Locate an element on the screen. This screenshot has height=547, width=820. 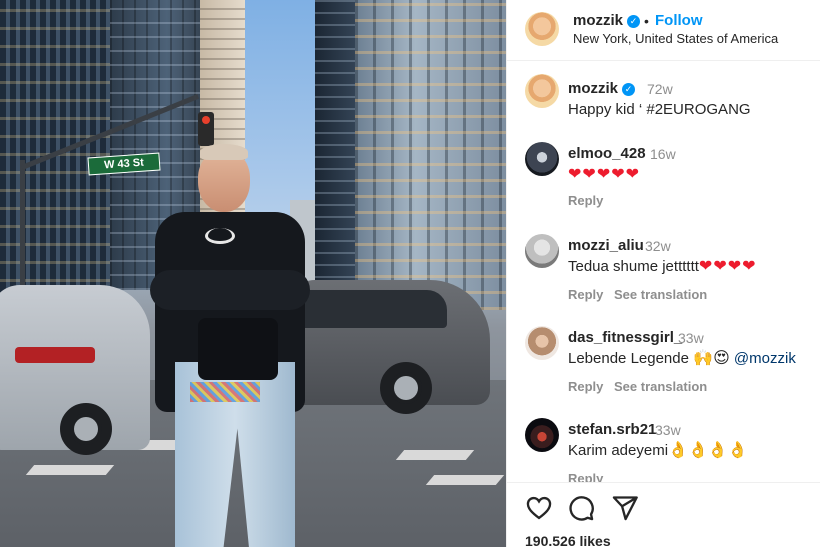
comment-username: stefan.srb21 is located at coordinates (612, 429).